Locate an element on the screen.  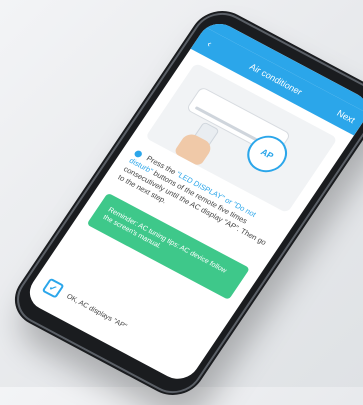
next-button: Next is located at coordinates (346, 116).